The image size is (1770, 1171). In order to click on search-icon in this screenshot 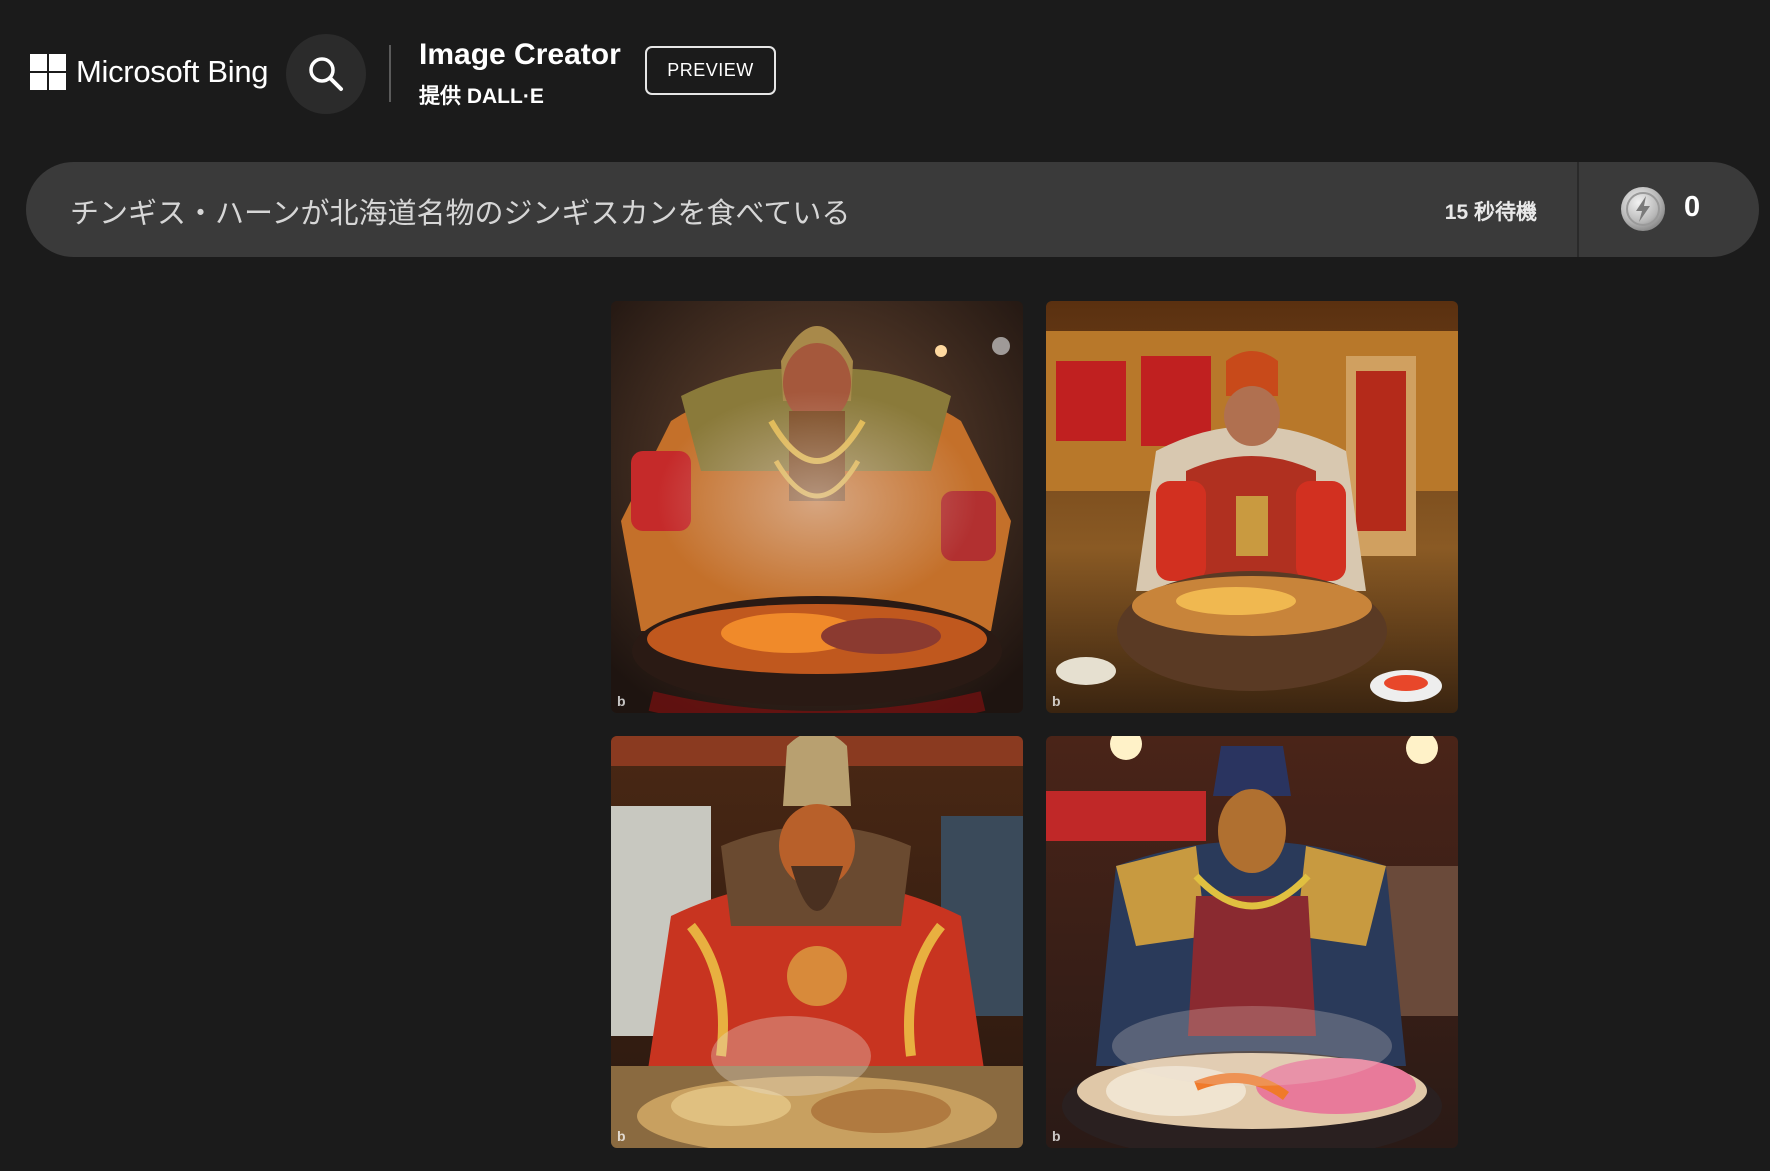, I will do `click(326, 74)`.